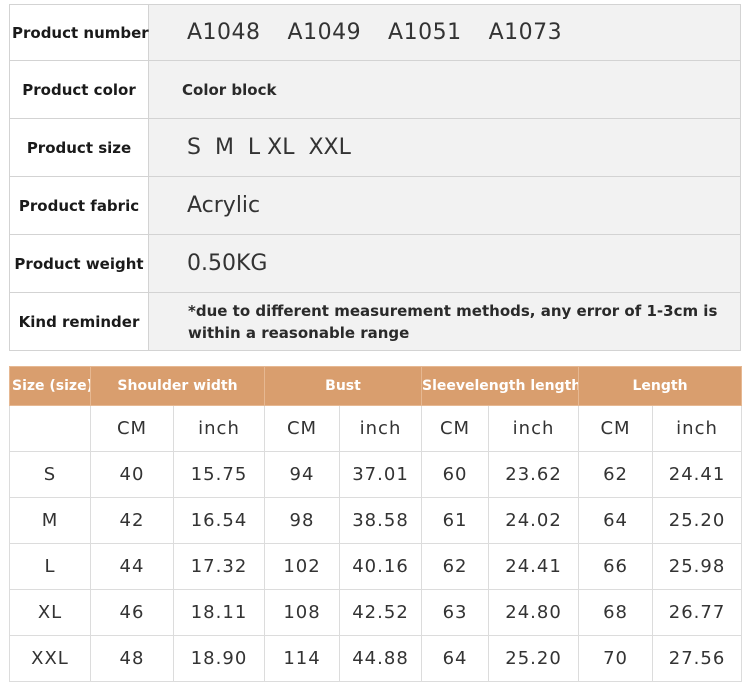  What do you see at coordinates (380, 474) in the screenshot?
I see `value-cell: 37.01` at bounding box center [380, 474].